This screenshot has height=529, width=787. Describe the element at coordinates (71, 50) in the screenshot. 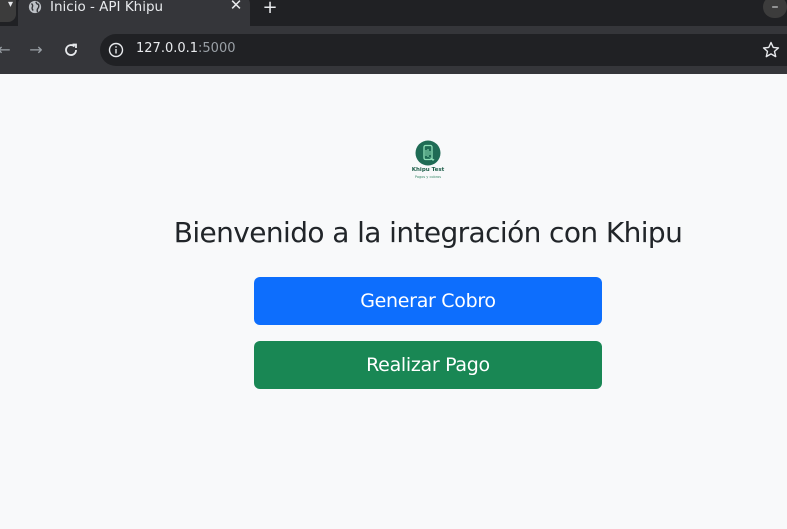

I see `reload-icon` at that location.